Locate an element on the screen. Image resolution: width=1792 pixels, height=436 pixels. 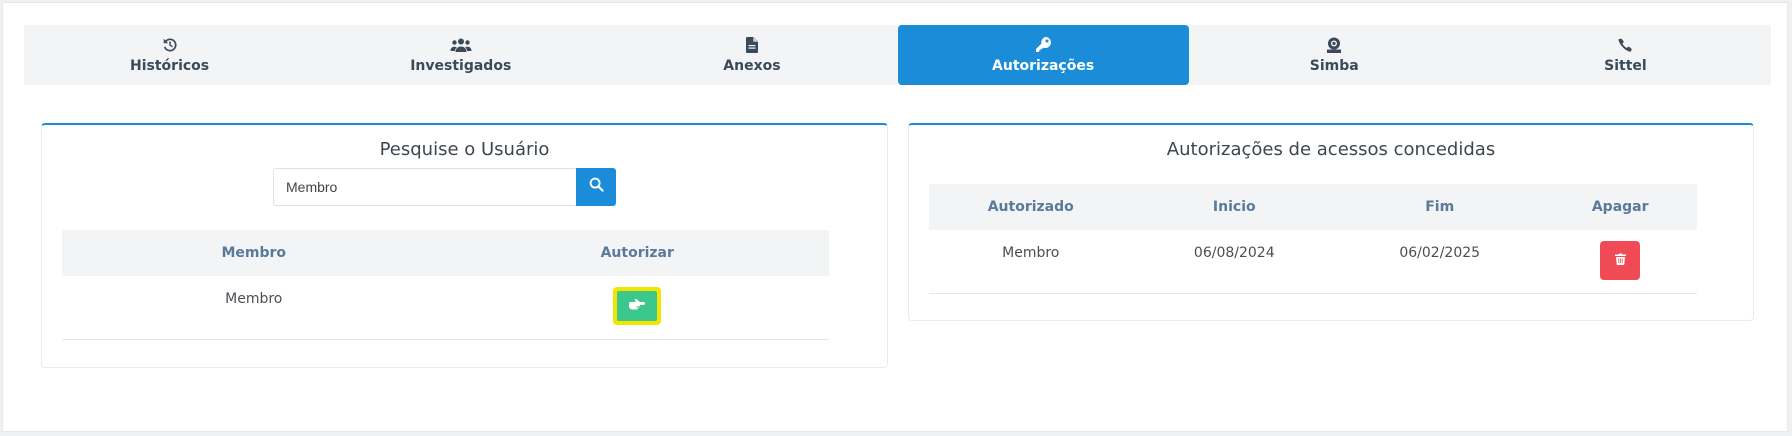
search-results-table: Membro Autorizar Membro is located at coordinates (445, 285).